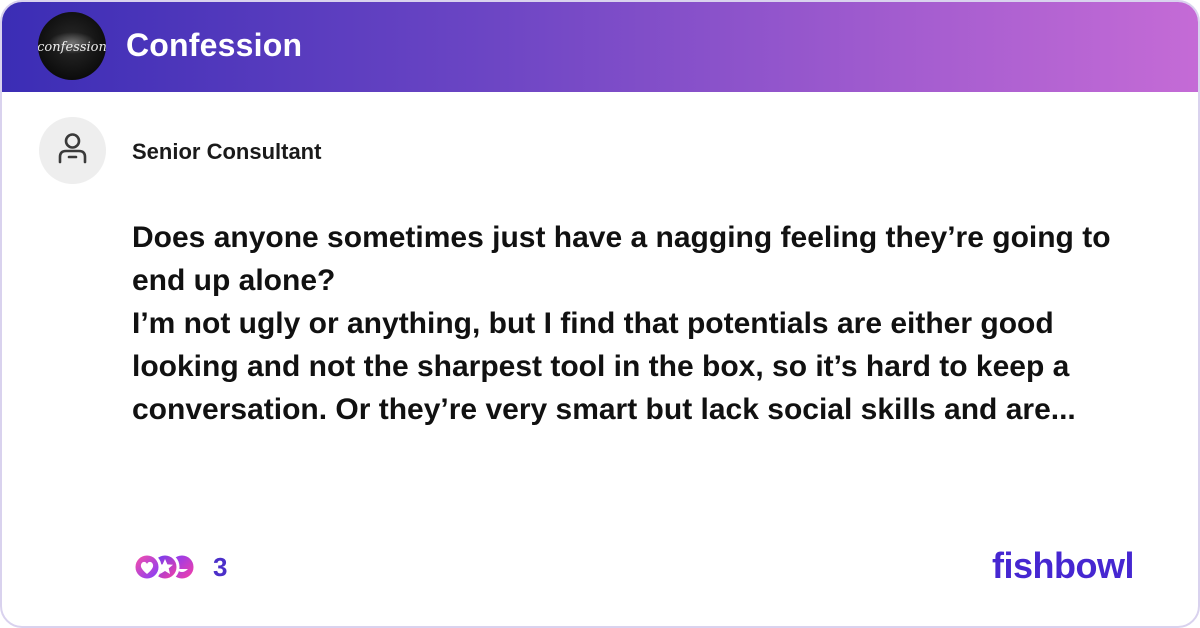 The image size is (1200, 628). I want to click on reaction-icons, so click(166, 567).